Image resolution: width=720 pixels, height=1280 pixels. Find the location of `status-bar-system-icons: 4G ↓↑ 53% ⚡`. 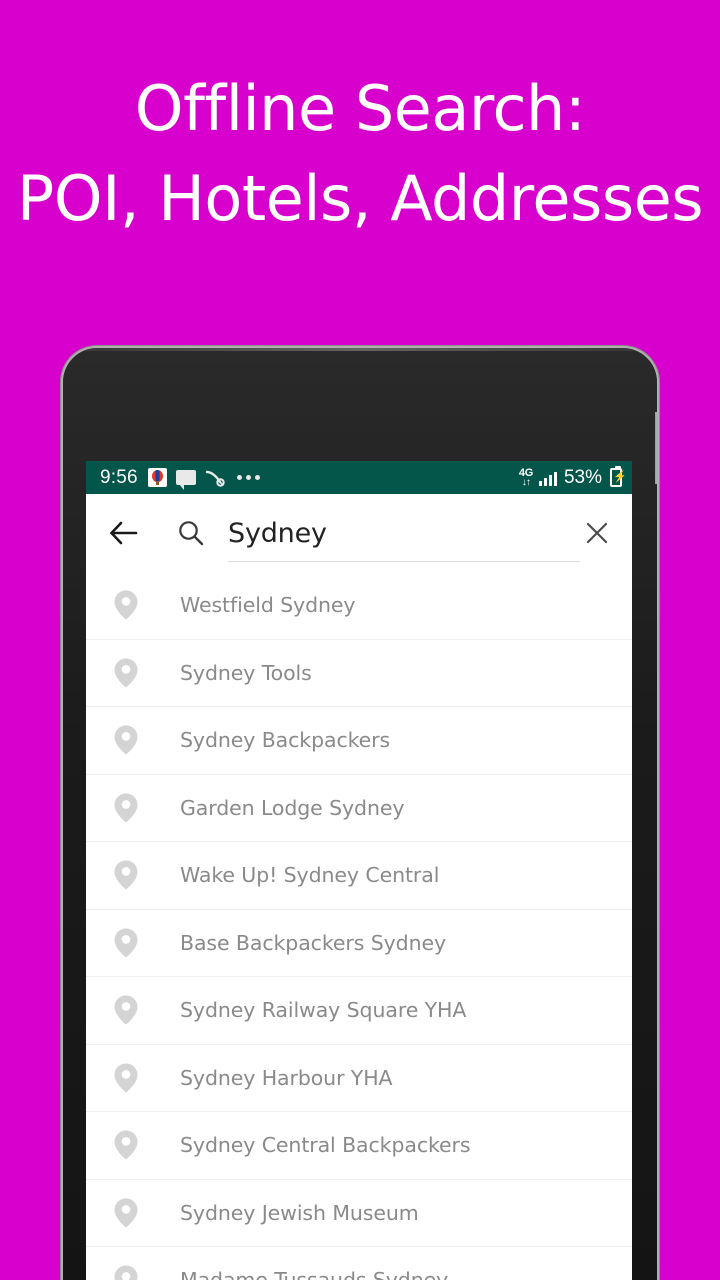

status-bar-system-icons: 4G ↓↑ 53% ⚡ is located at coordinates (573, 477).